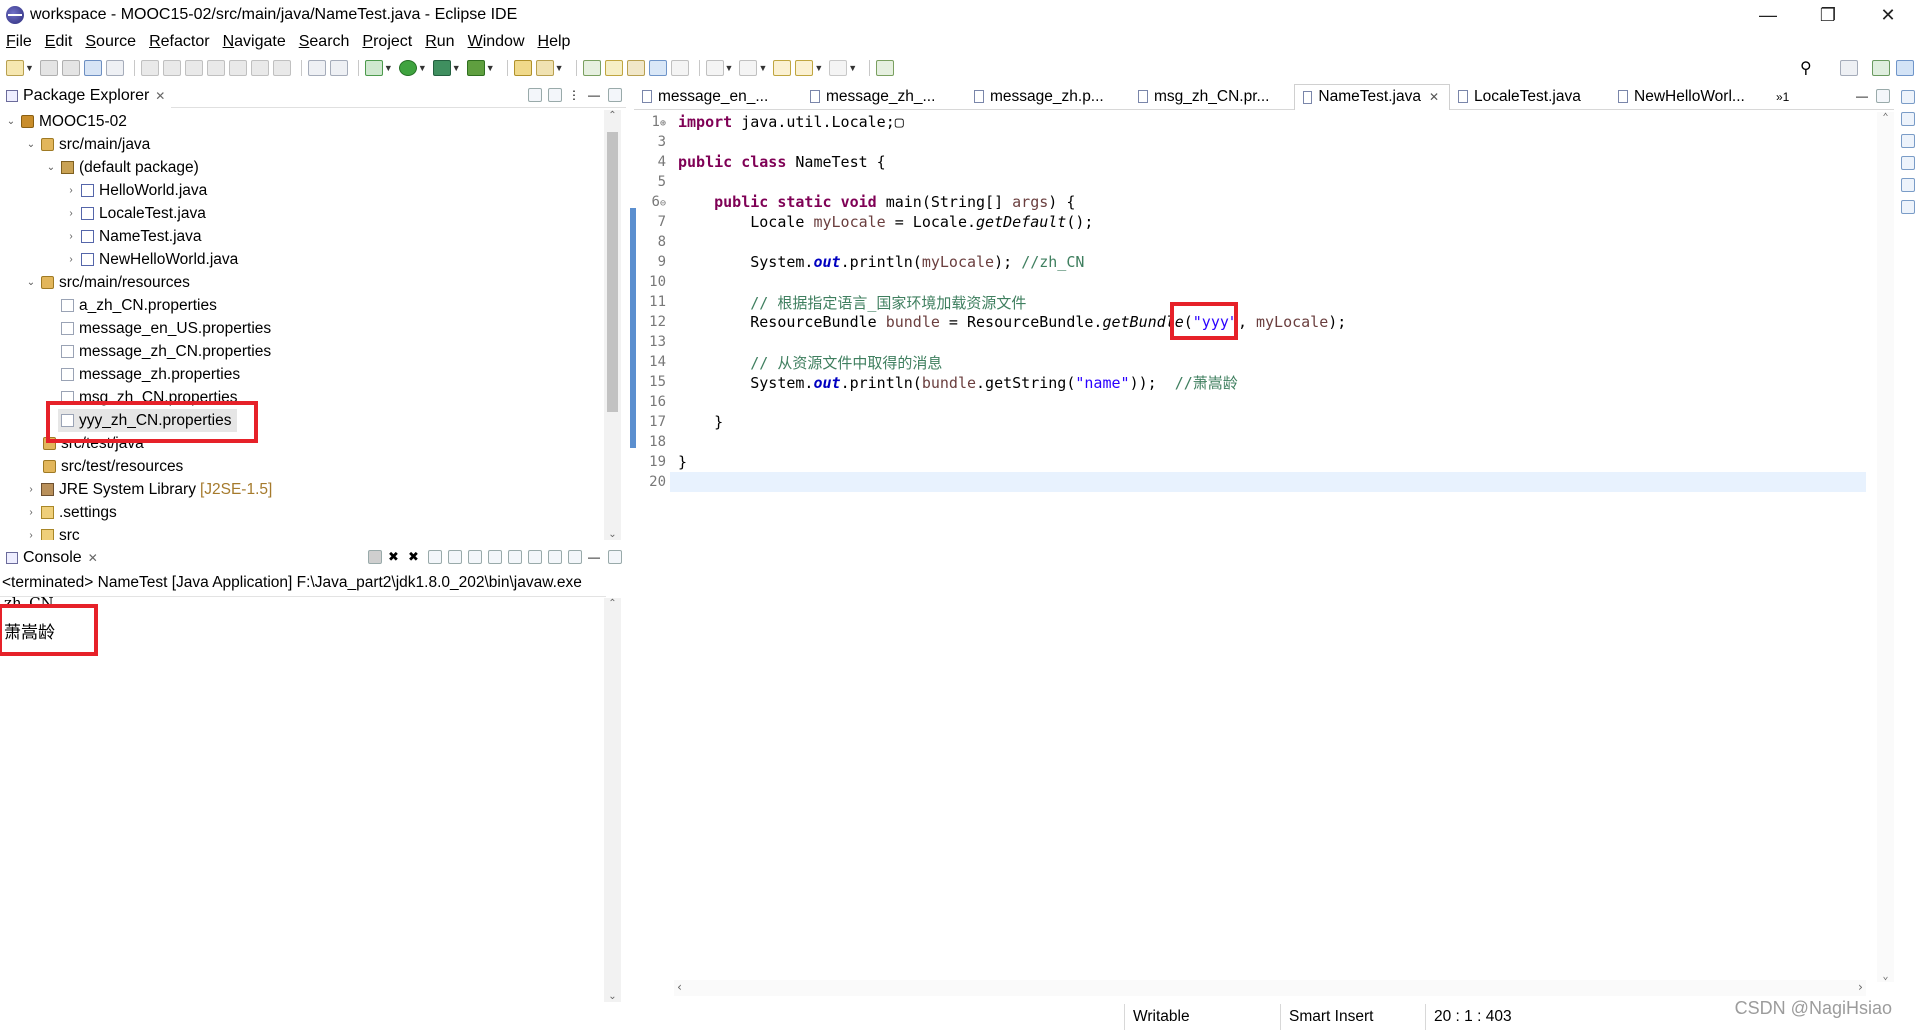  Describe the element at coordinates (171, 68) in the screenshot. I see `suspend-icon` at that location.